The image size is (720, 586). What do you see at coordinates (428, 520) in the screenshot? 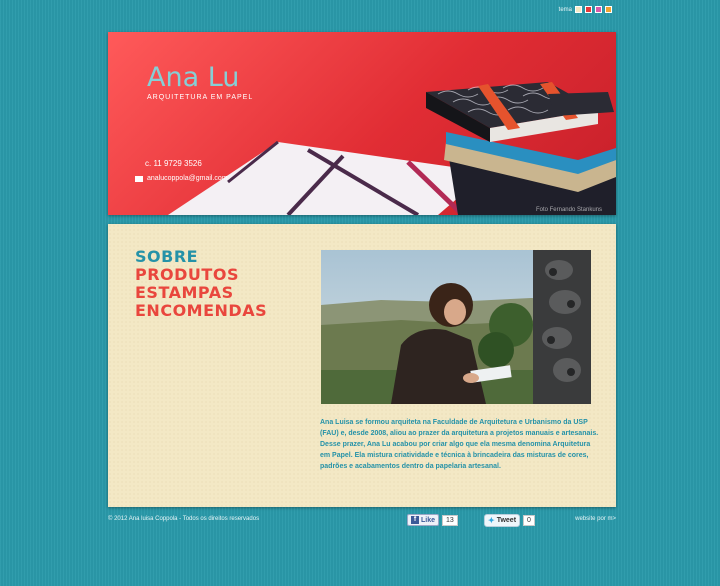
I see `like-label: Like` at bounding box center [428, 520].